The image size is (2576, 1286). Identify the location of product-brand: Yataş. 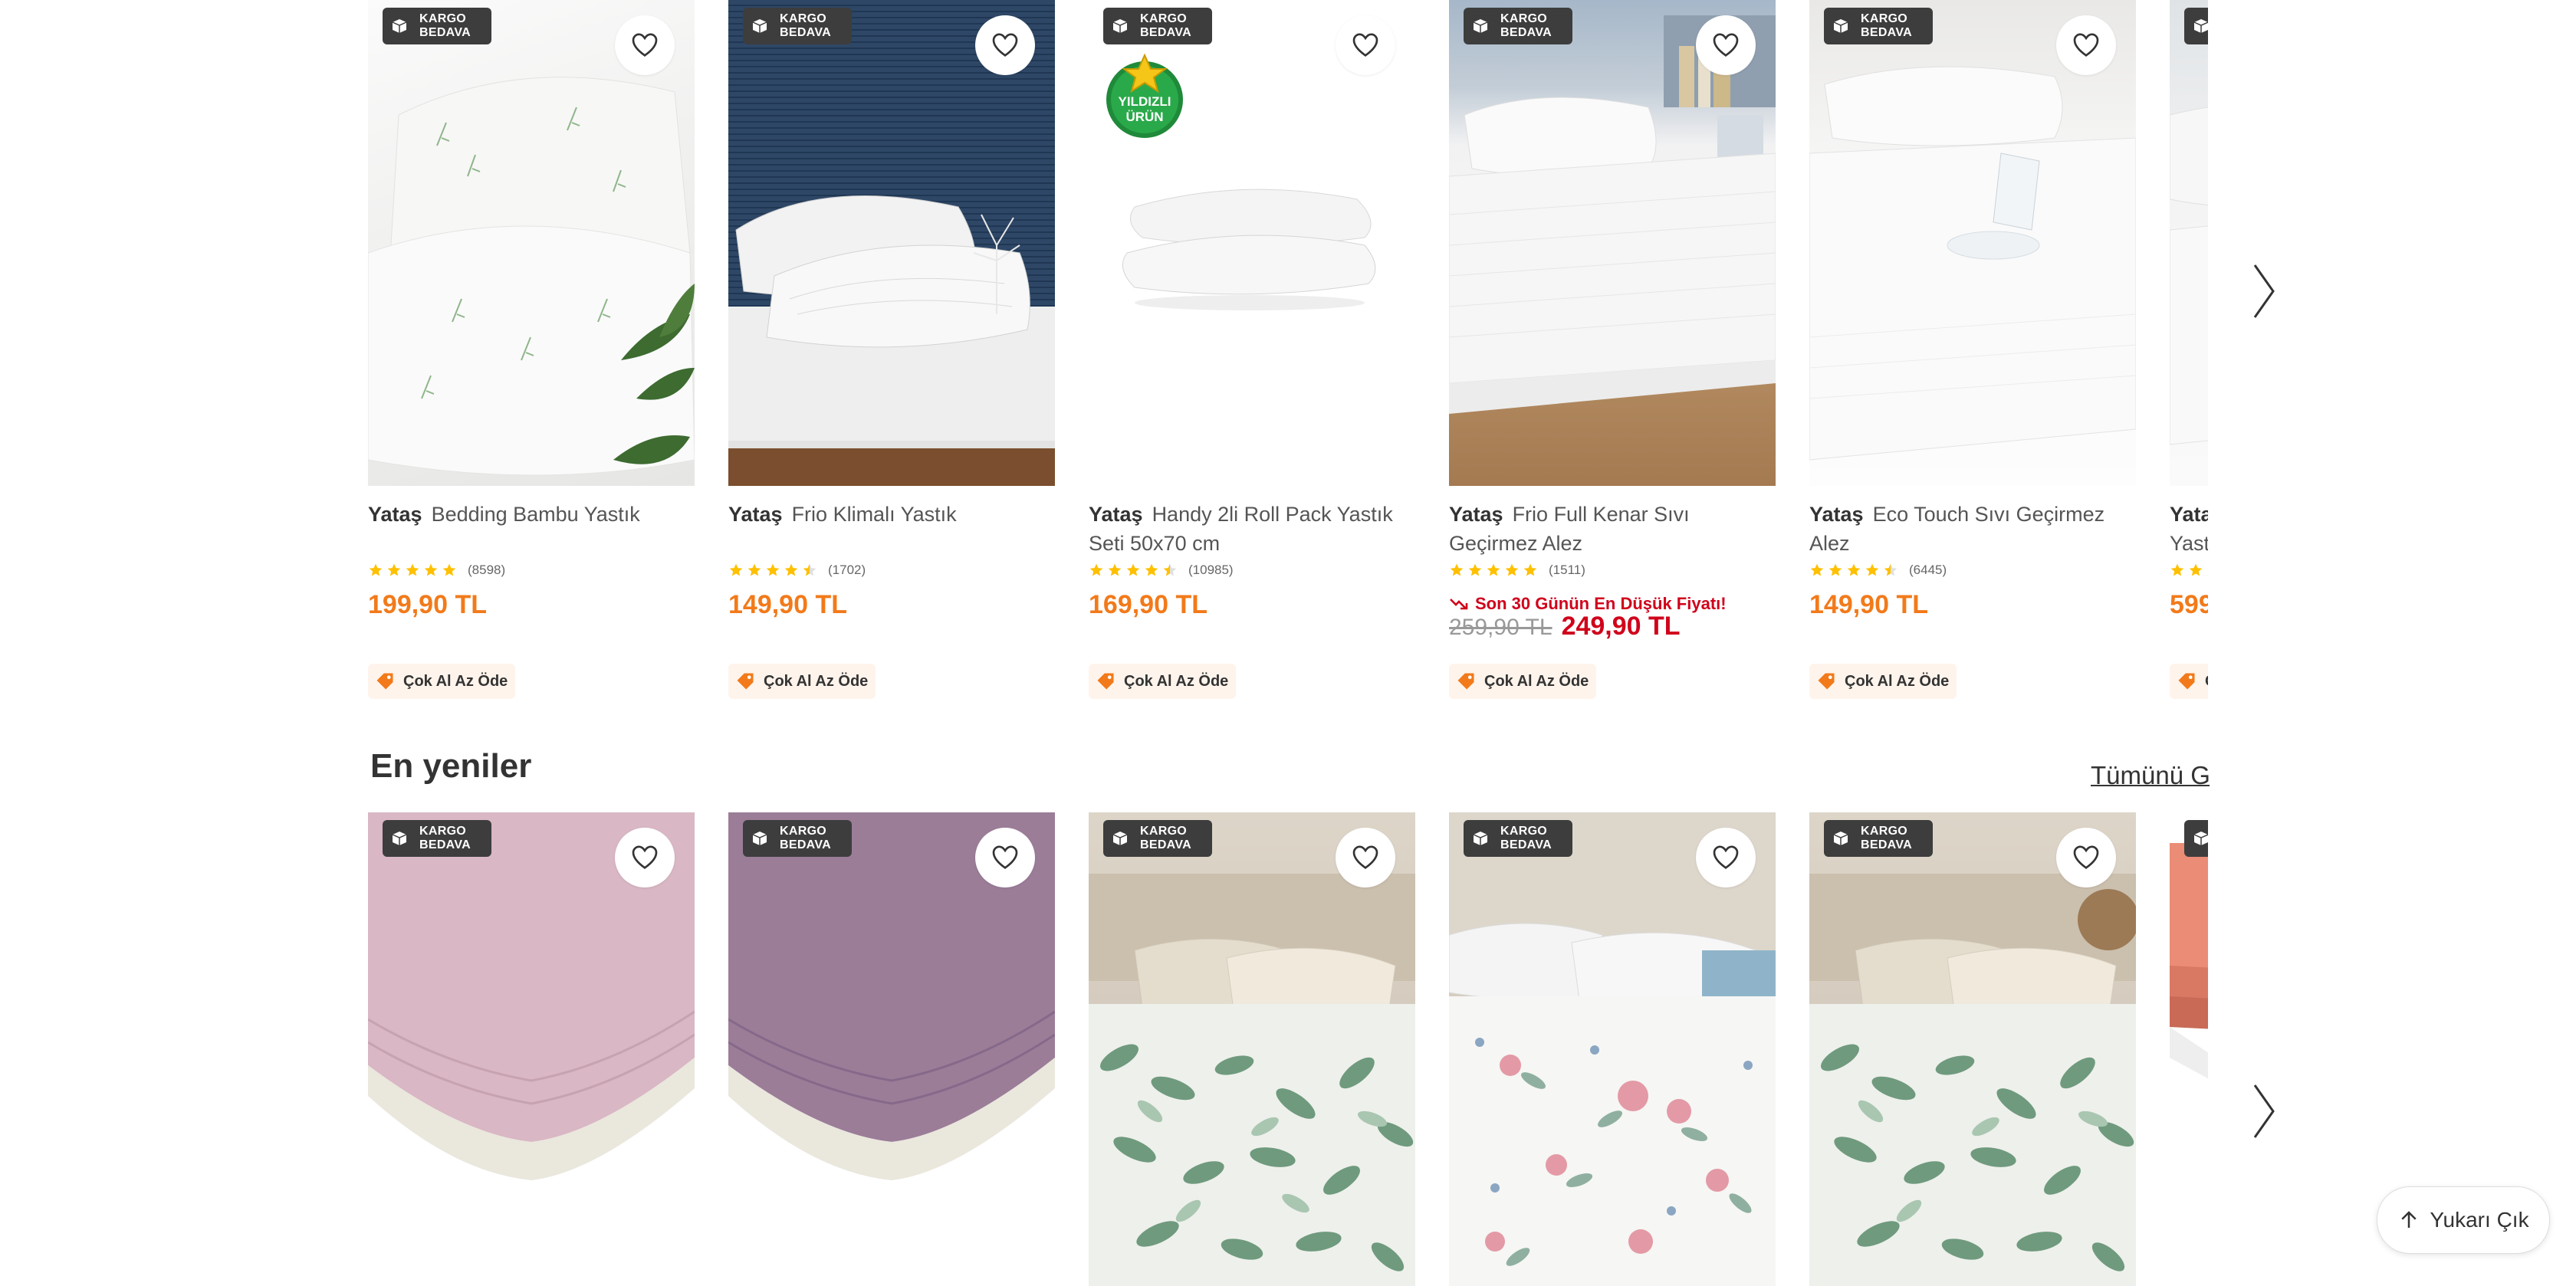
(2189, 514).